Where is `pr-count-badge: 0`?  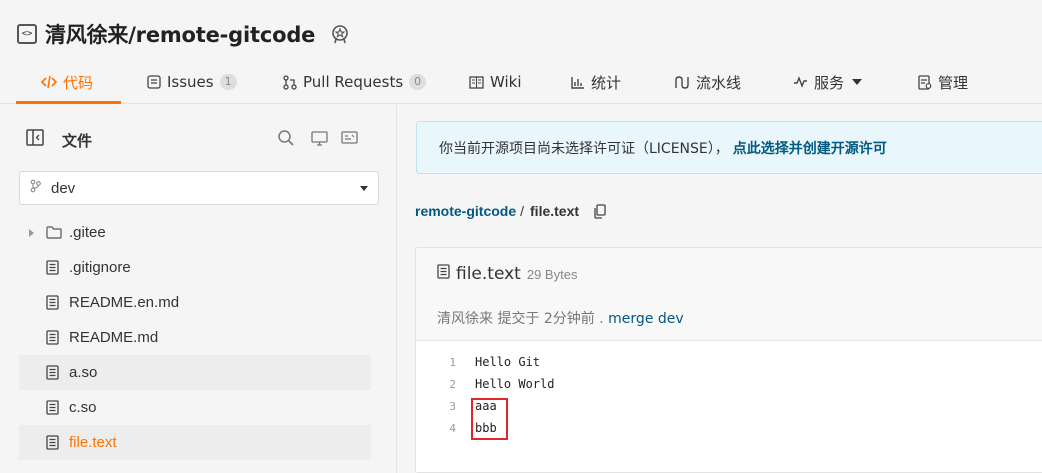
pr-count-badge: 0 is located at coordinates (418, 82).